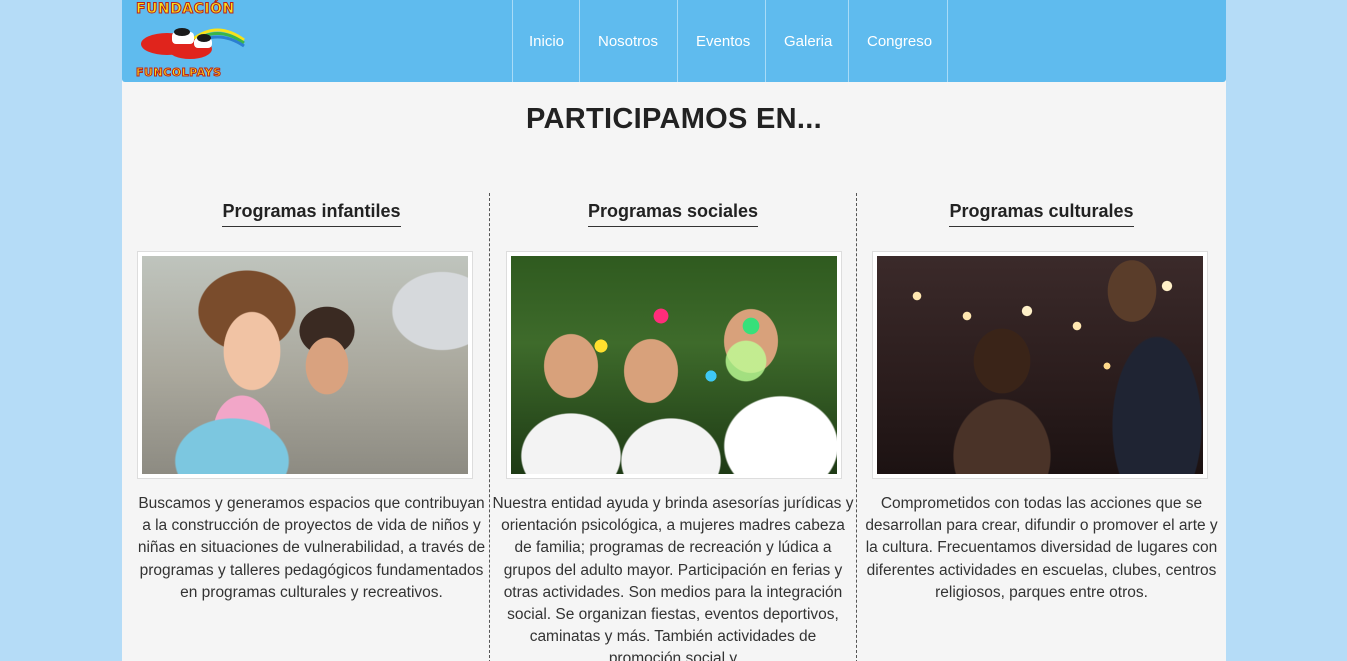 This screenshot has width=1347, height=661. Describe the element at coordinates (807, 41) in the screenshot. I see `nav-item-galeria: Galeria` at that location.